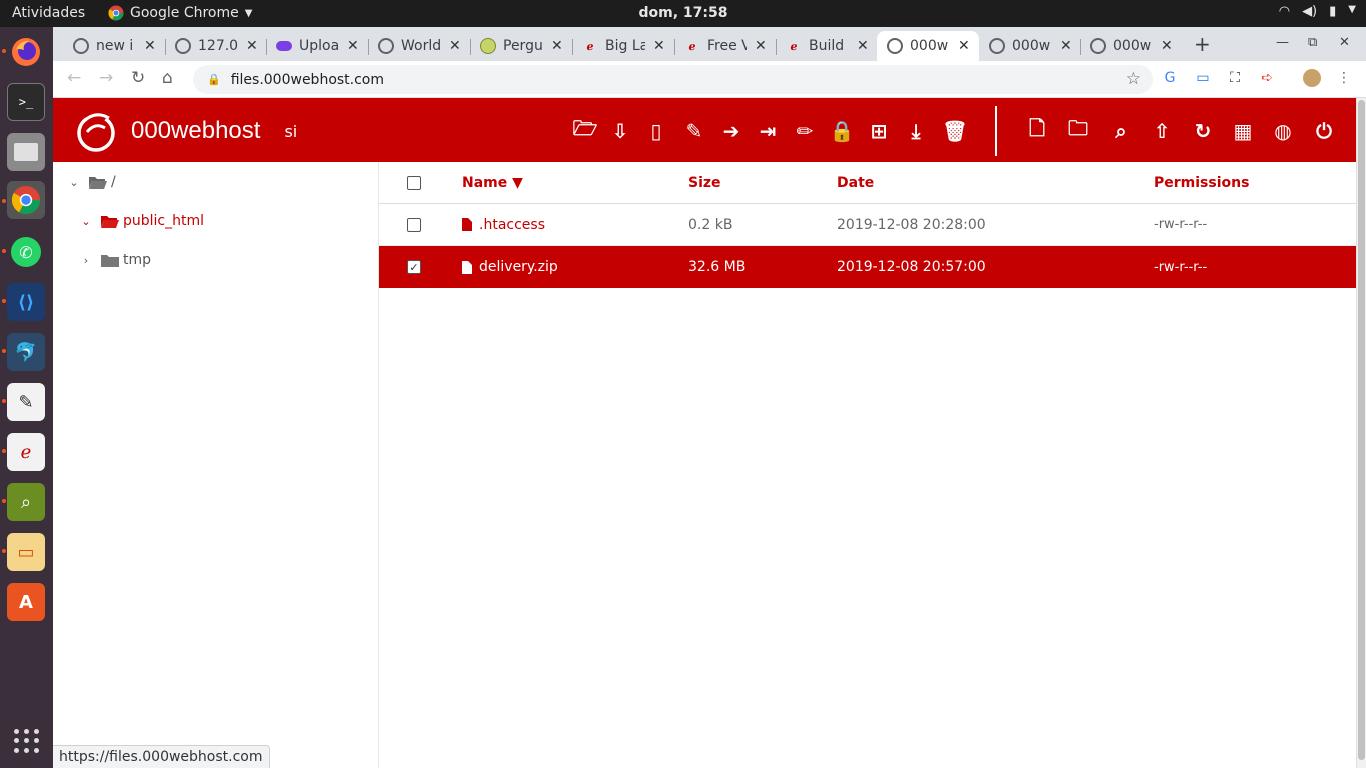  Describe the element at coordinates (1037, 130) in the screenshot. I see `add-file-icon: 🗋` at that location.